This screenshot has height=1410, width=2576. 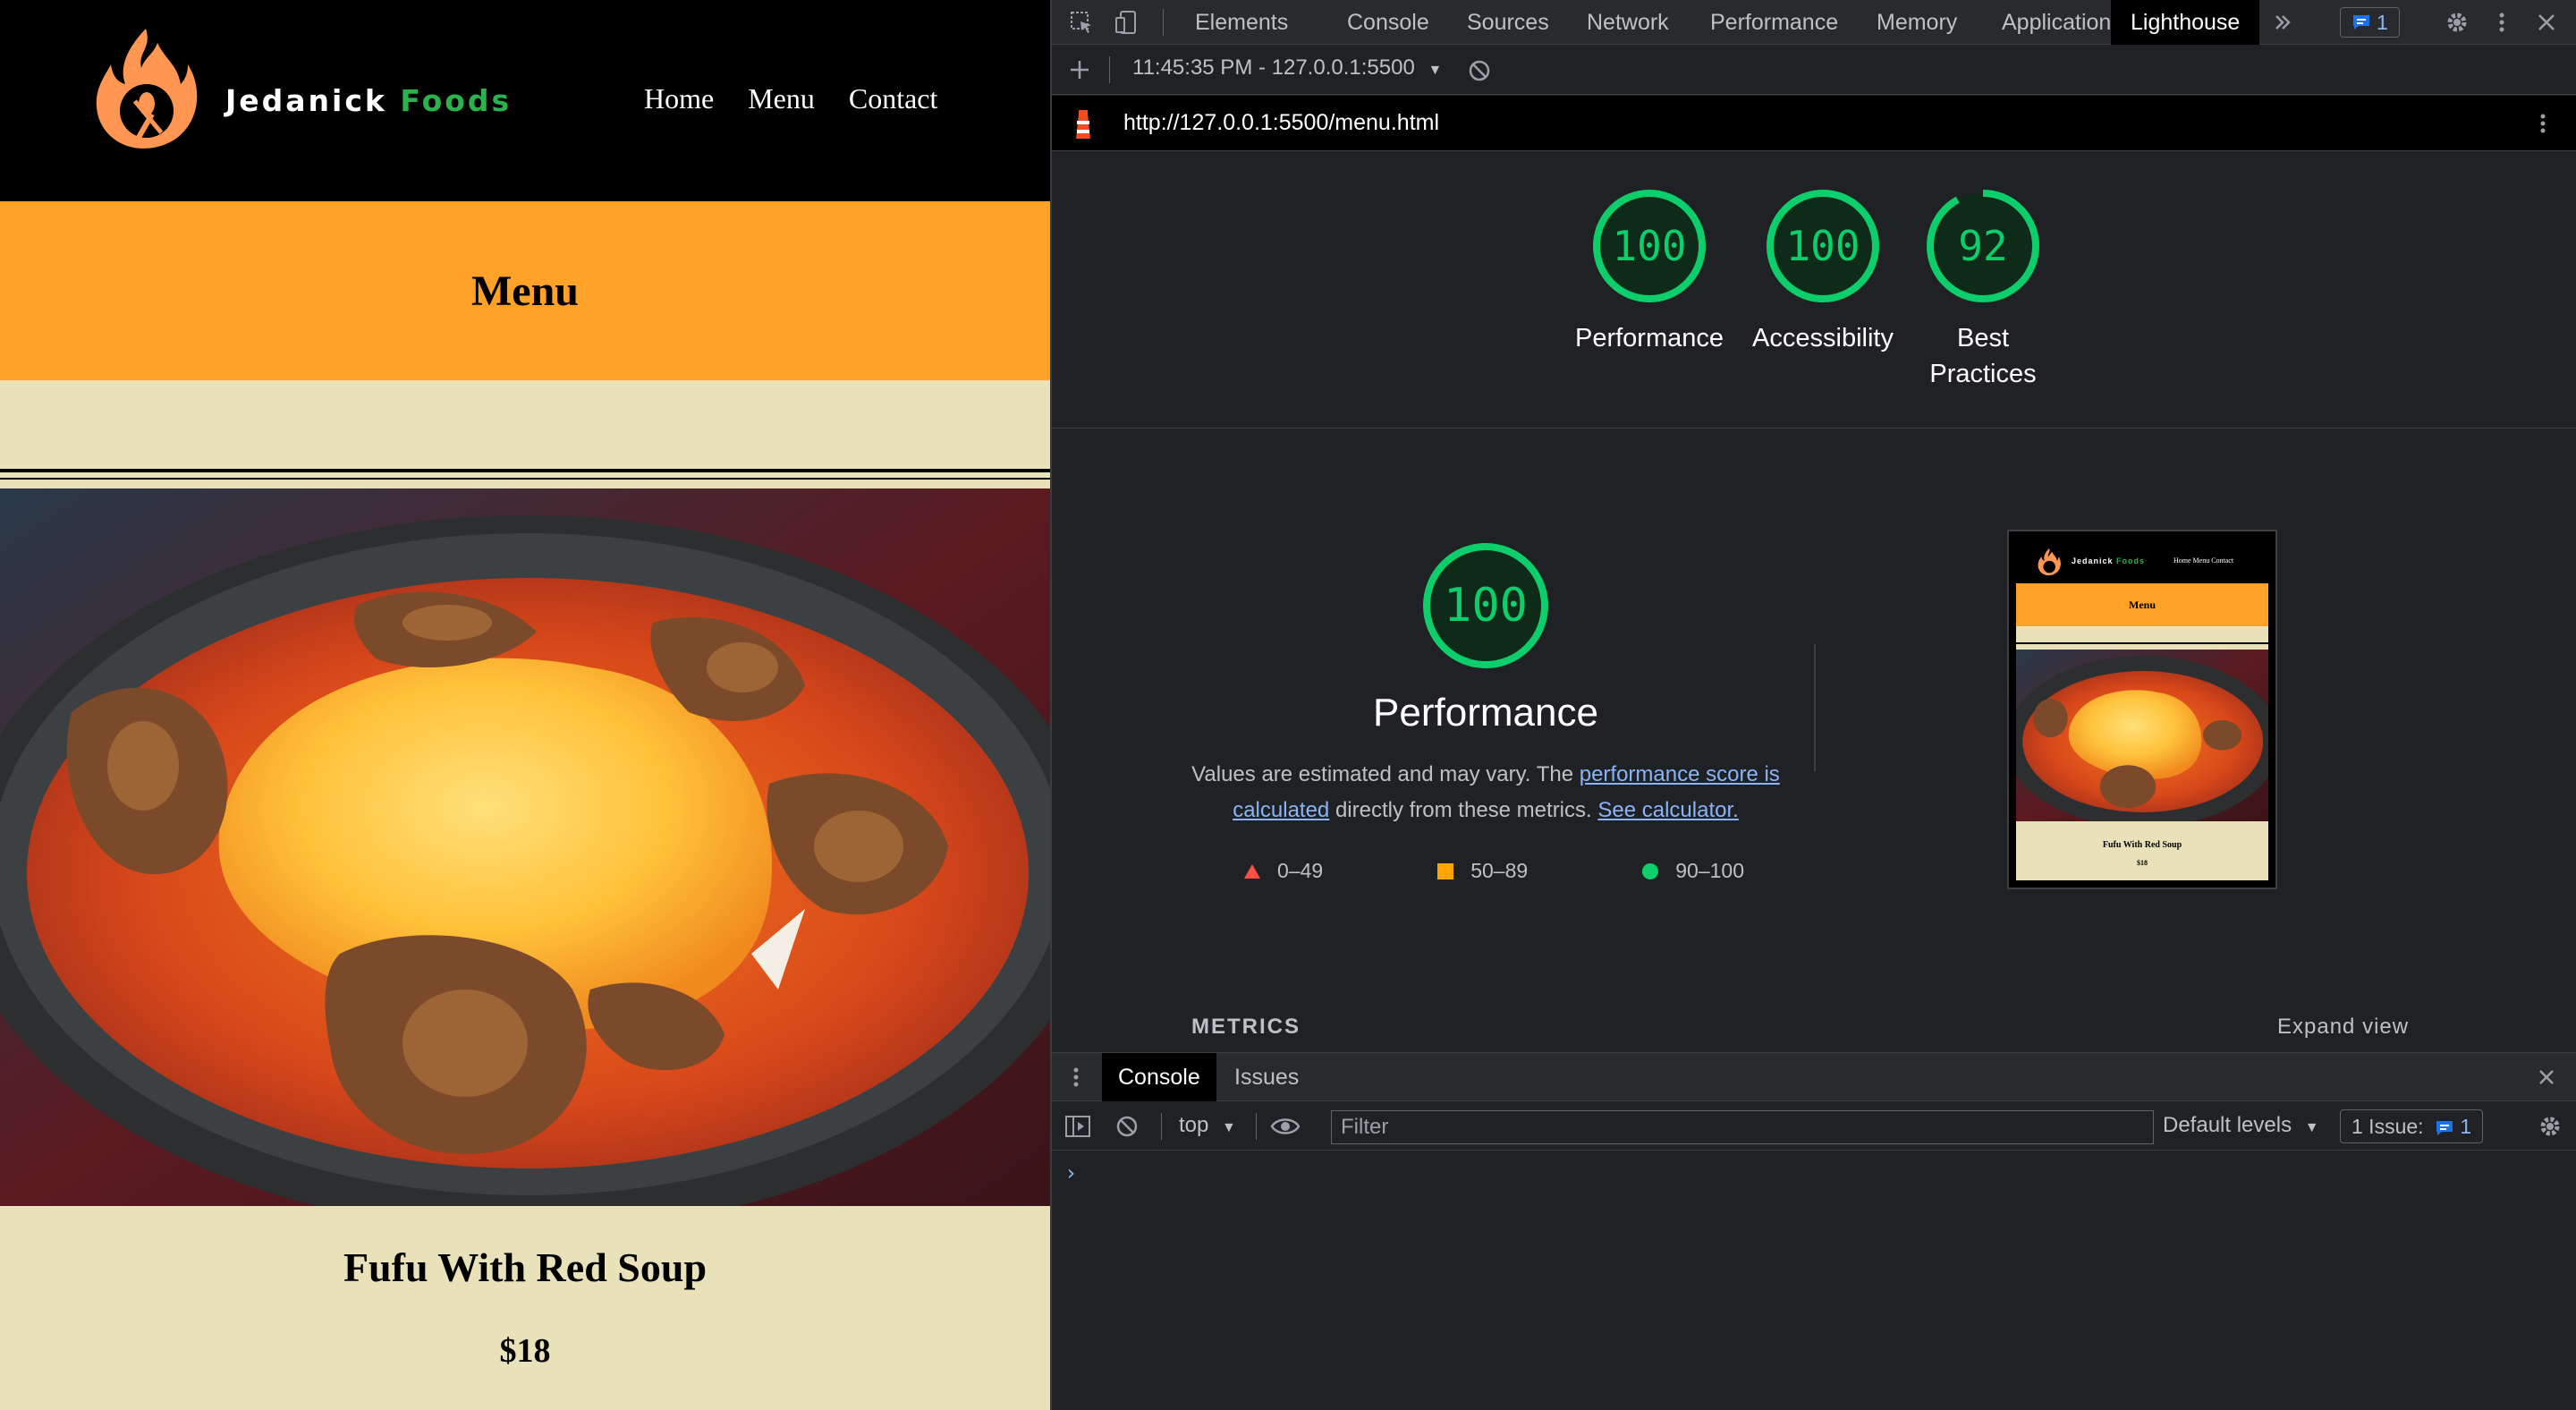 I want to click on console-issue-count: 1 Issue: 1, so click(x=2412, y=1126).